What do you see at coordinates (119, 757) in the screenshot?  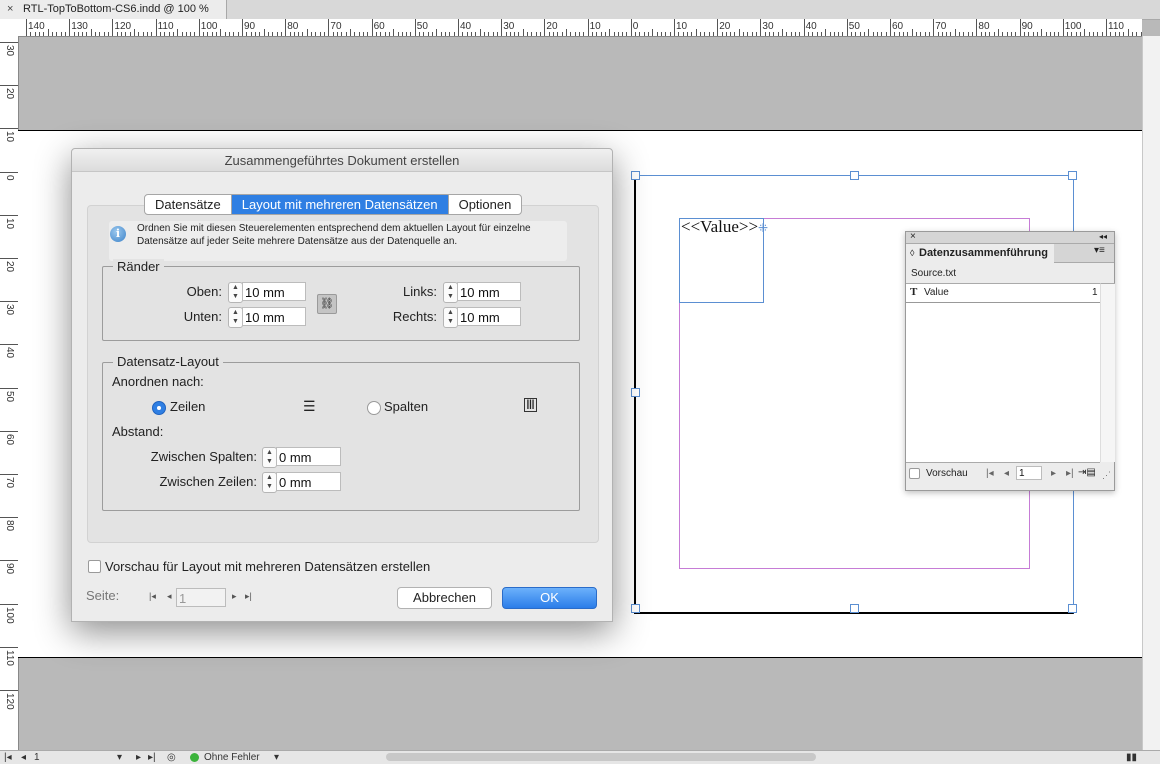 I see `status-page-dropdown-icon: ▾` at bounding box center [119, 757].